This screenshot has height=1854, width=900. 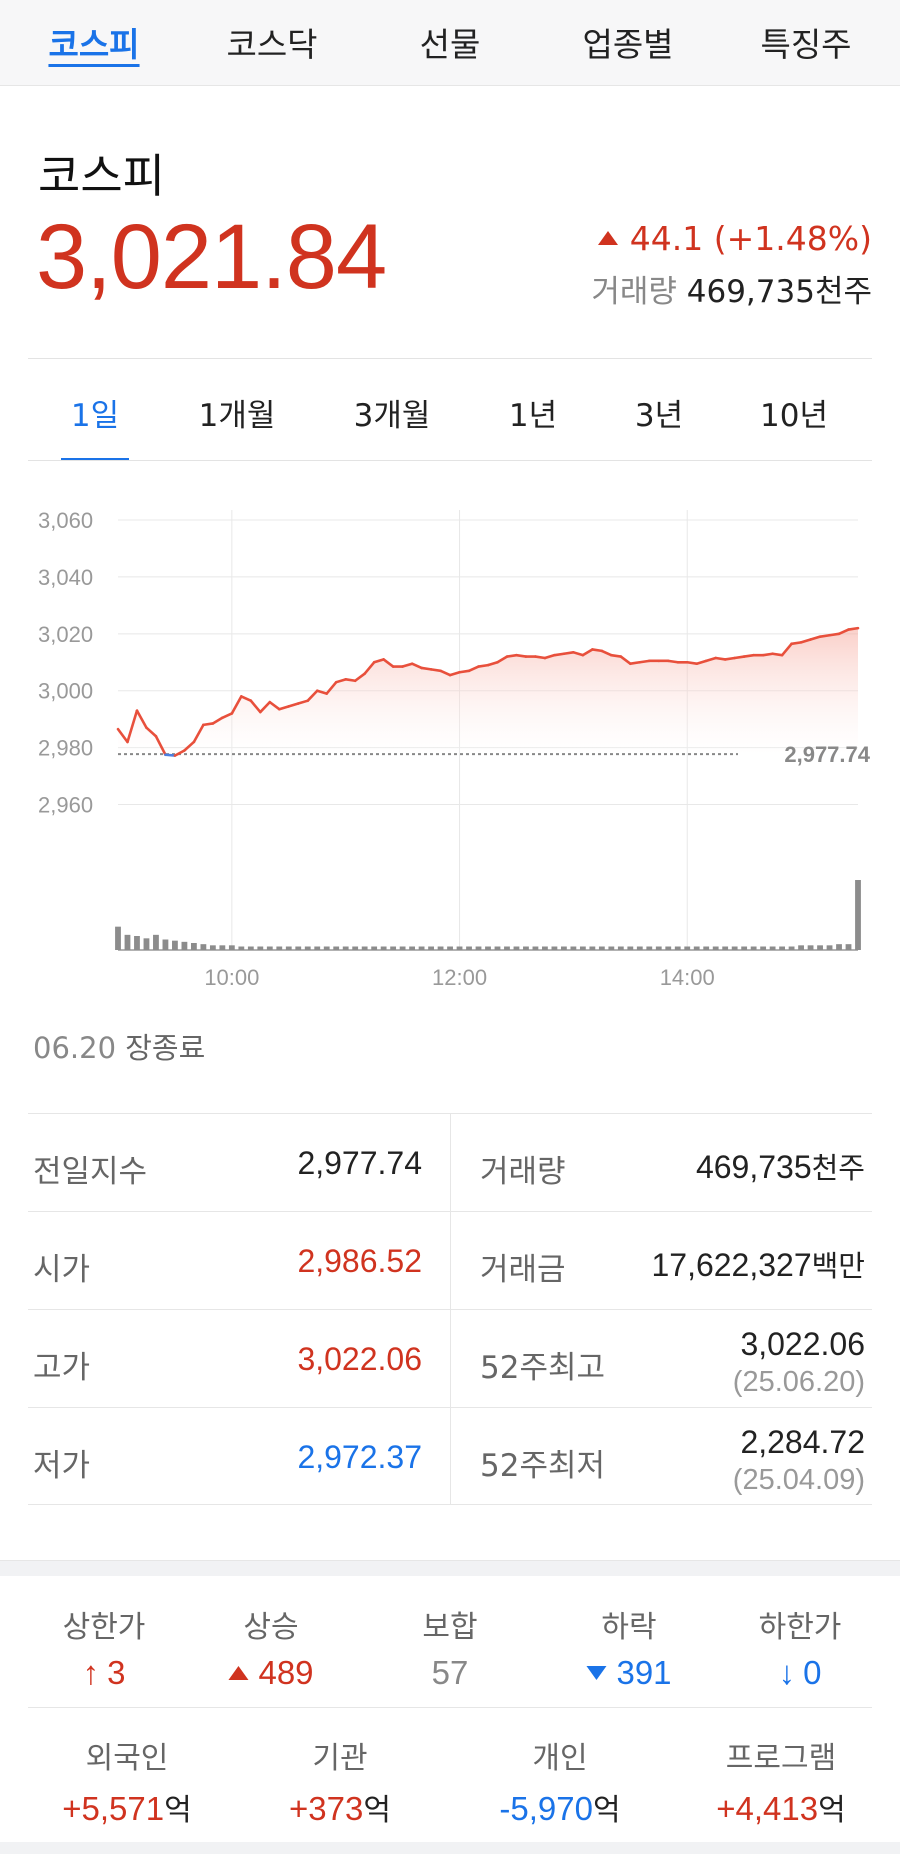 What do you see at coordinates (271, 1673) in the screenshot?
I see `breadth-value: 489` at bounding box center [271, 1673].